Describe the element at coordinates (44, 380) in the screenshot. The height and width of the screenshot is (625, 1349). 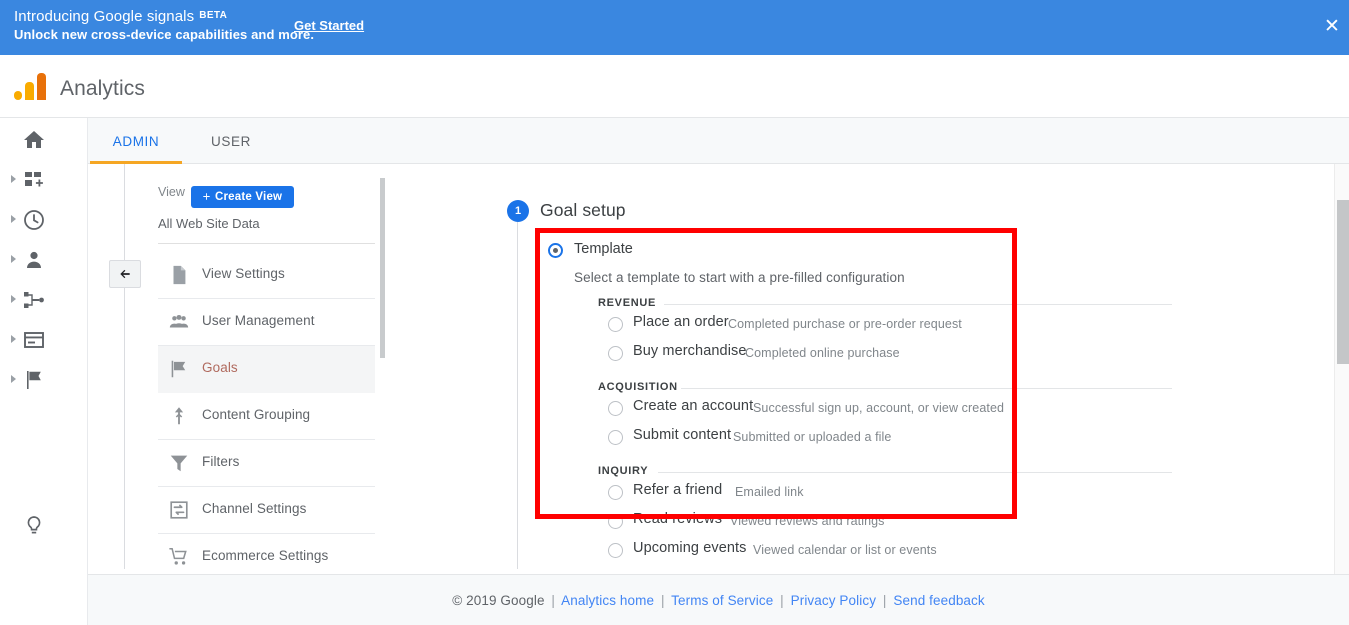
I see `sidebar-item-conversions` at that location.